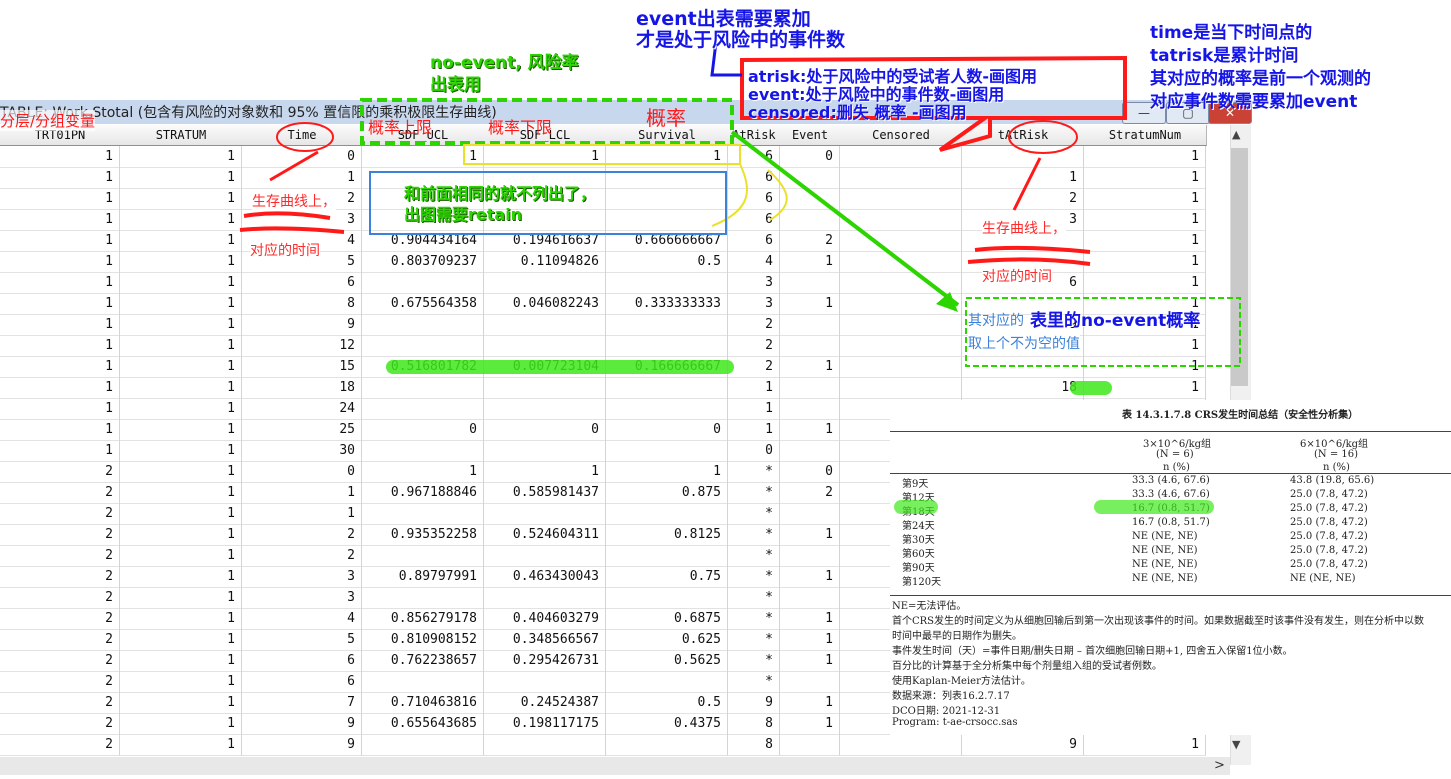 The image size is (1451, 779). I want to click on curve-note-line2: 对应的时间, so click(285, 250).